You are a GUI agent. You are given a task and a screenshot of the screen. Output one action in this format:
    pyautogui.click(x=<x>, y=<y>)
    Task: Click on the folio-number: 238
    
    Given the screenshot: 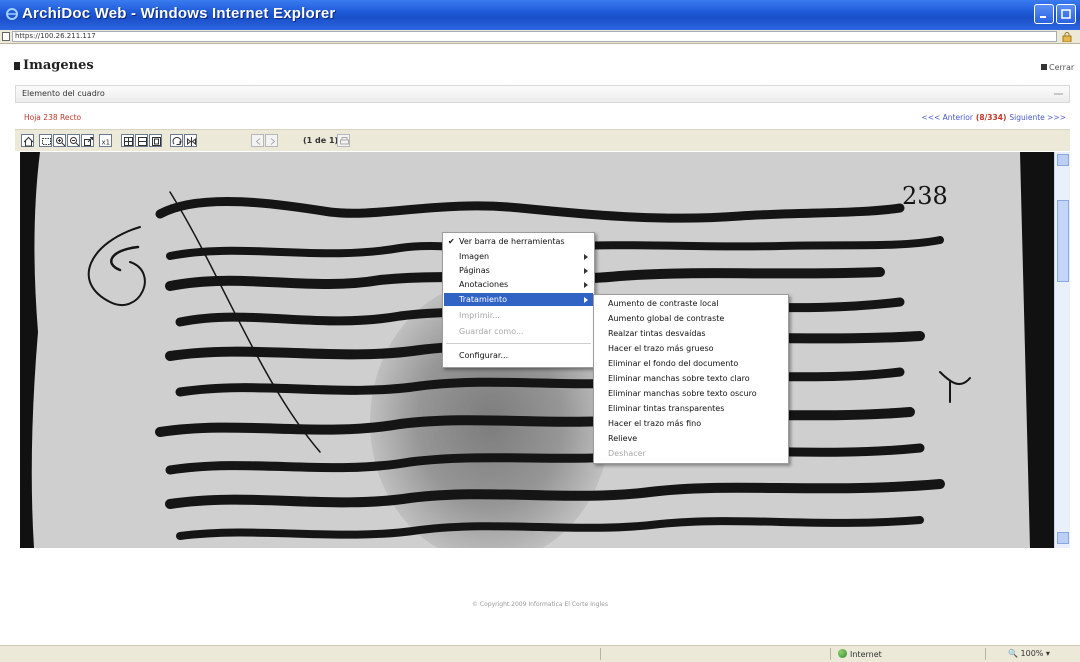 What is the action you would take?
    pyautogui.click(x=925, y=196)
    